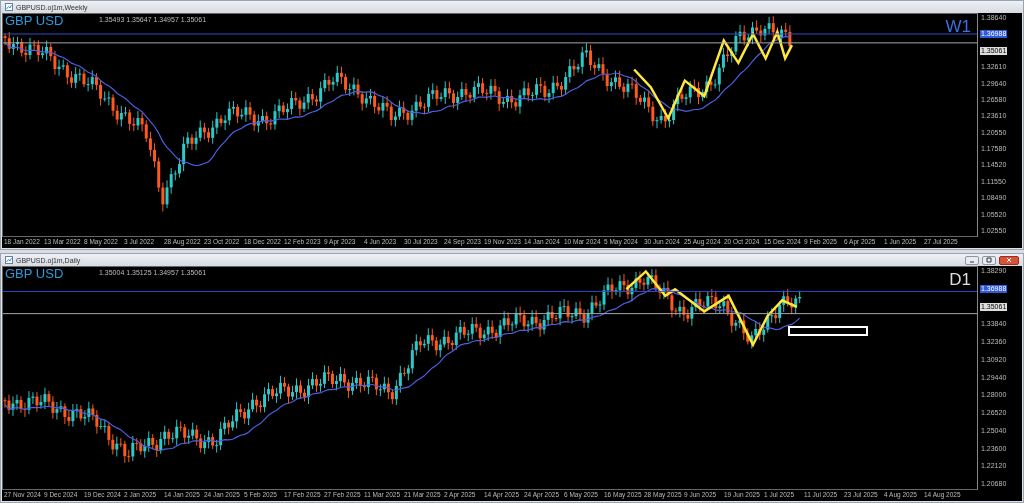 Image resolution: width=1024 pixels, height=503 pixels. Describe the element at coordinates (958, 27) in the screenshot. I see `timeframe-label: W1` at that location.